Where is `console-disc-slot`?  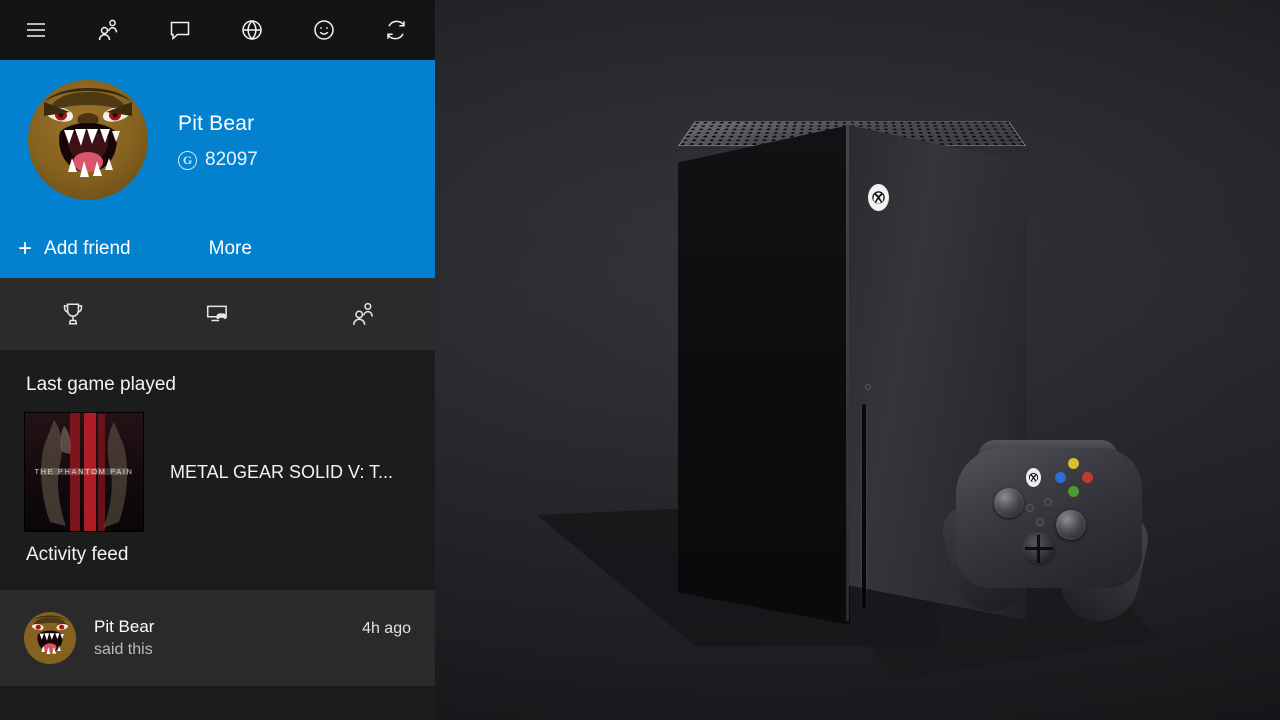
console-disc-slot is located at coordinates (864, 506).